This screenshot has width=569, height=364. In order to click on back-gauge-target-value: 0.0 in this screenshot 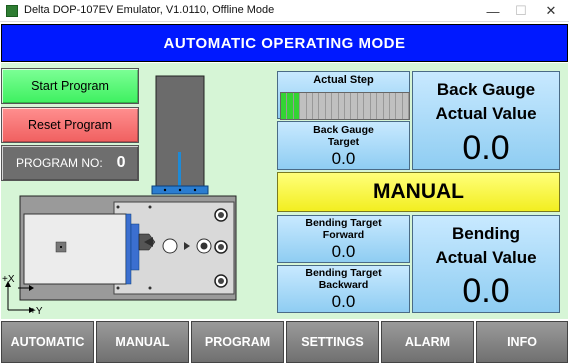, I will do `click(343, 158)`.